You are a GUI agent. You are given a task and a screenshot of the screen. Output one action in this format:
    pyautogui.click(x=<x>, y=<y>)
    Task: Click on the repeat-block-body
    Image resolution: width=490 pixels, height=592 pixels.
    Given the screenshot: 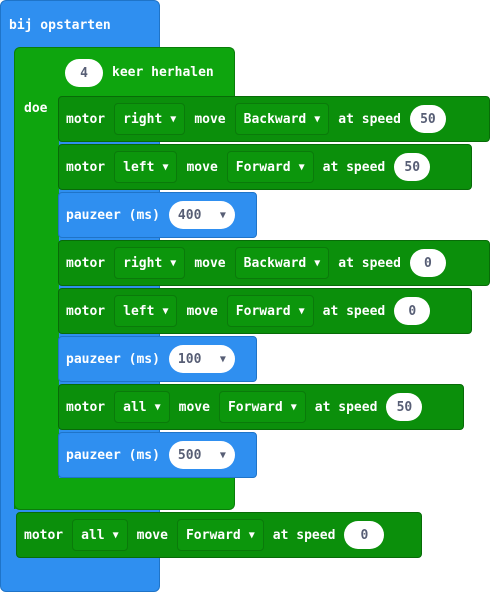 What is the action you would take?
    pyautogui.click(x=36, y=302)
    